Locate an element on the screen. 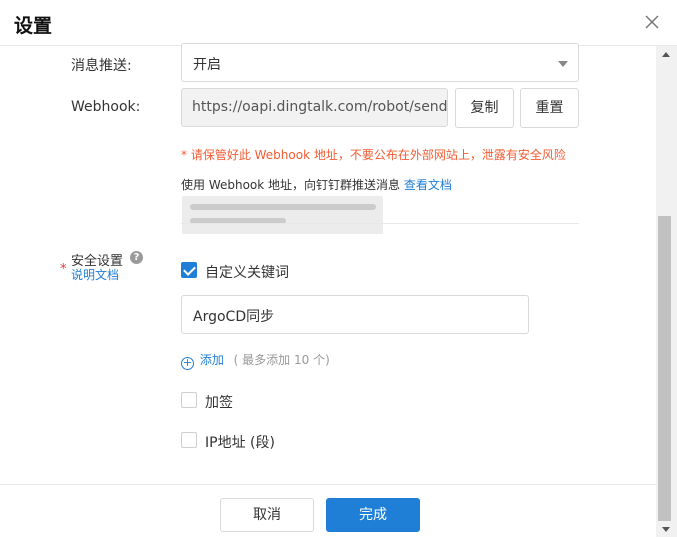 Image resolution: width=677 pixels, height=537 pixels. ip-checkbox is located at coordinates (189, 440).